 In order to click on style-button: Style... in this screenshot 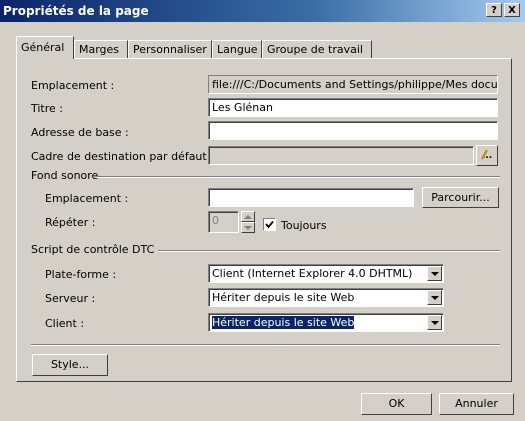, I will do `click(70, 365)`.